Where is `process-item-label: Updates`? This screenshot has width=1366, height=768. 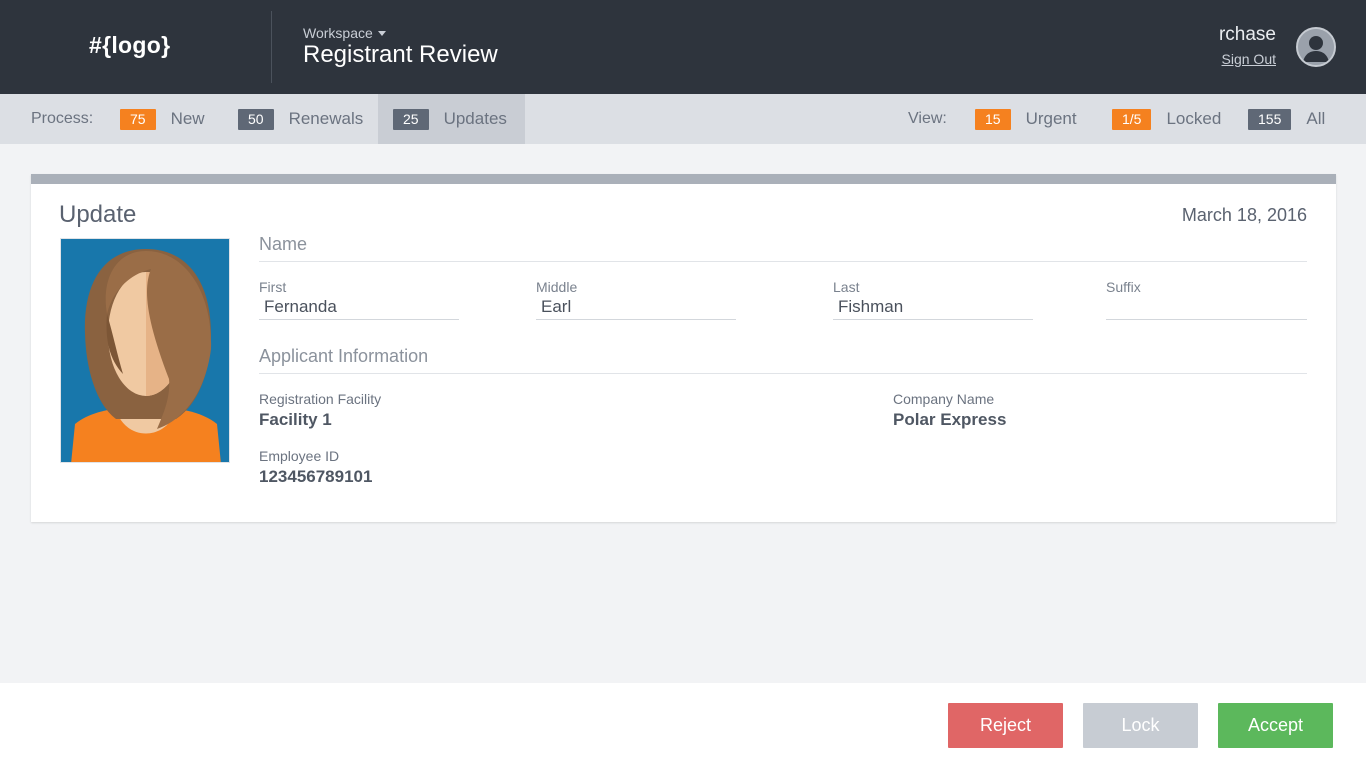
process-item-label: Updates is located at coordinates (475, 118).